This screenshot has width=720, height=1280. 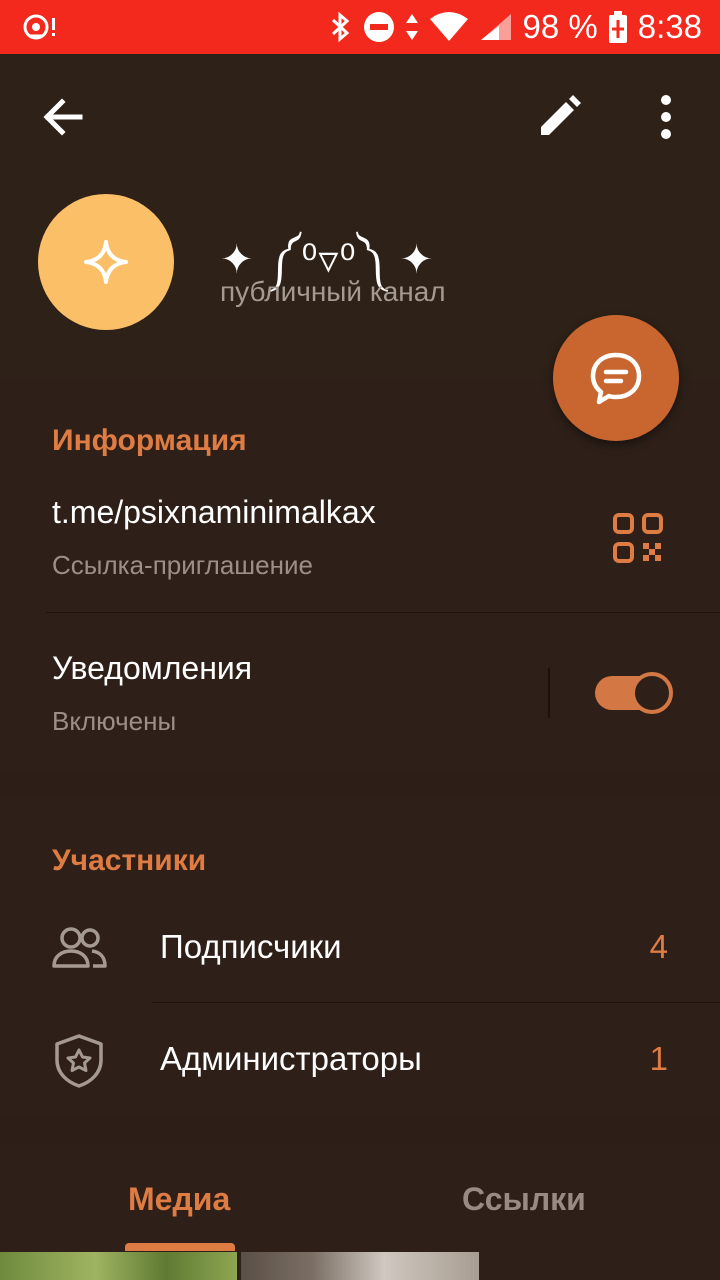 What do you see at coordinates (214, 512) in the screenshot?
I see `invite-link: t.me/psixnaminimalkax` at bounding box center [214, 512].